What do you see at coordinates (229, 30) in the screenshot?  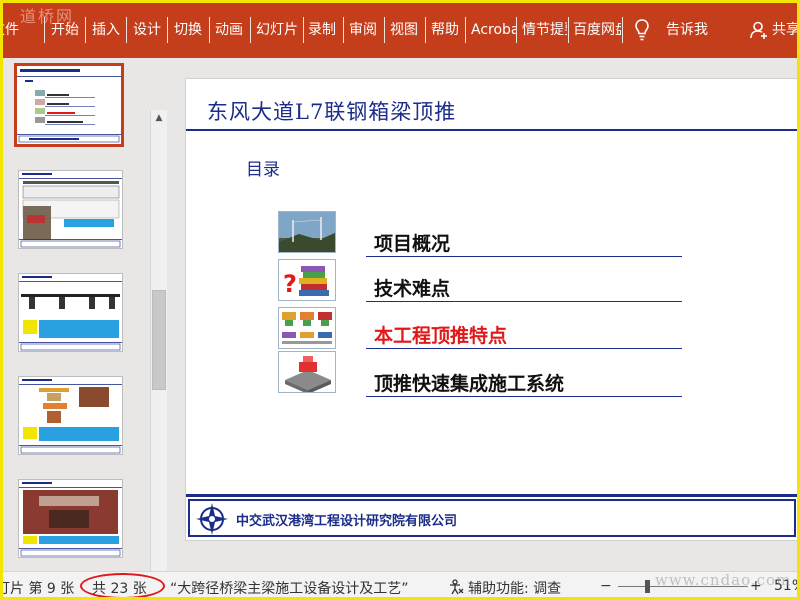 I see `tab-animations: 动画` at bounding box center [229, 30].